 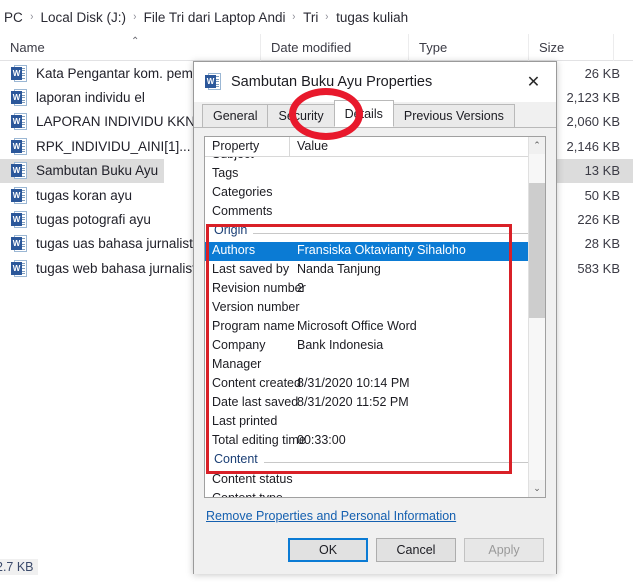 I want to click on tab-label: General, so click(x=235, y=116).